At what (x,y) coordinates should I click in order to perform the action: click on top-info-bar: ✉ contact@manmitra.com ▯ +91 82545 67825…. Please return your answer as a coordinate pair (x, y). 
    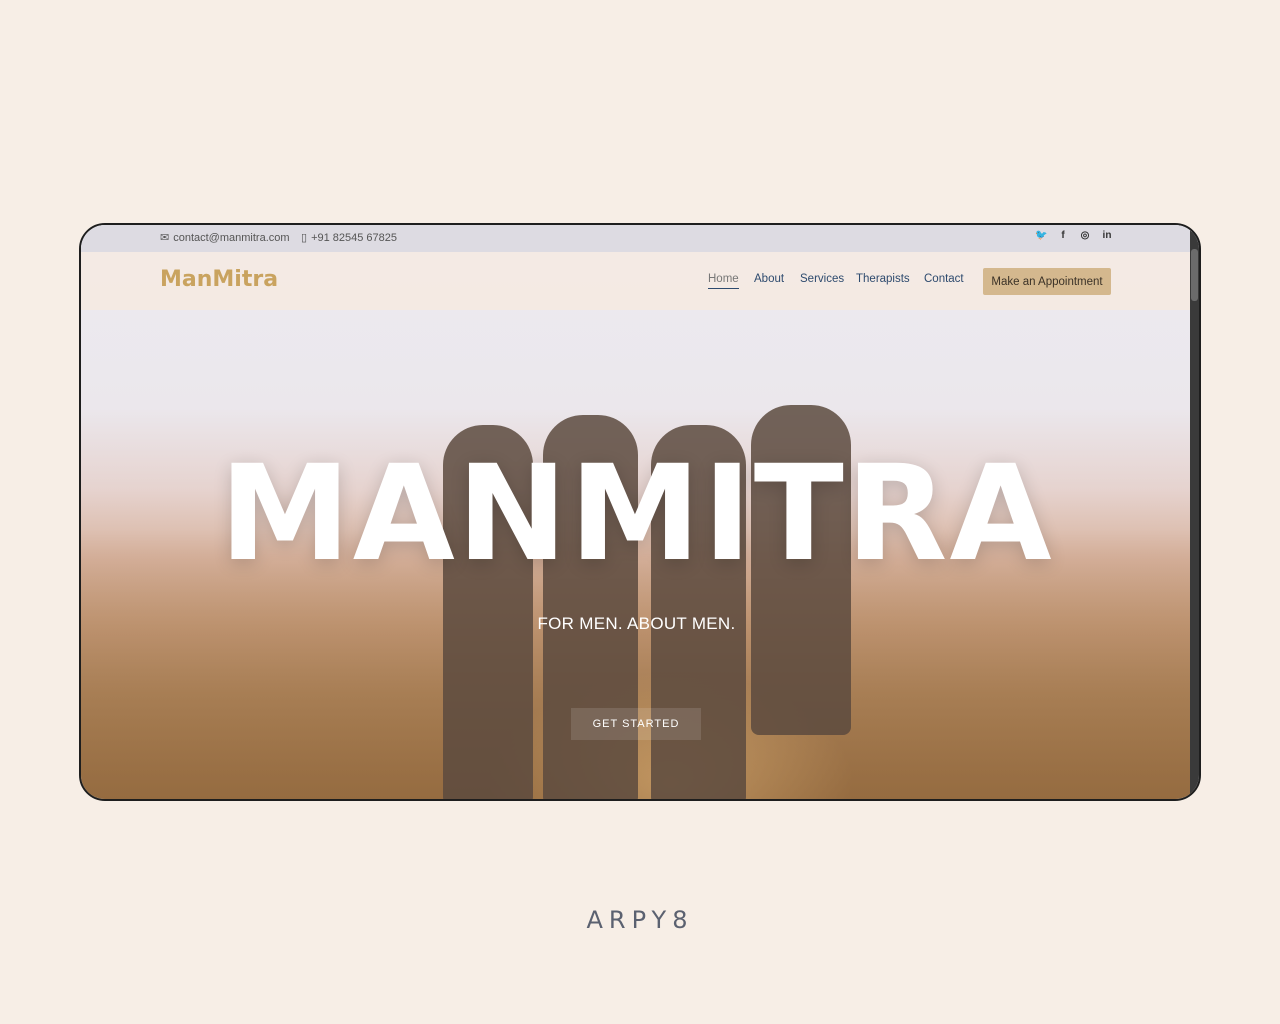
    Looking at the image, I should click on (636, 238).